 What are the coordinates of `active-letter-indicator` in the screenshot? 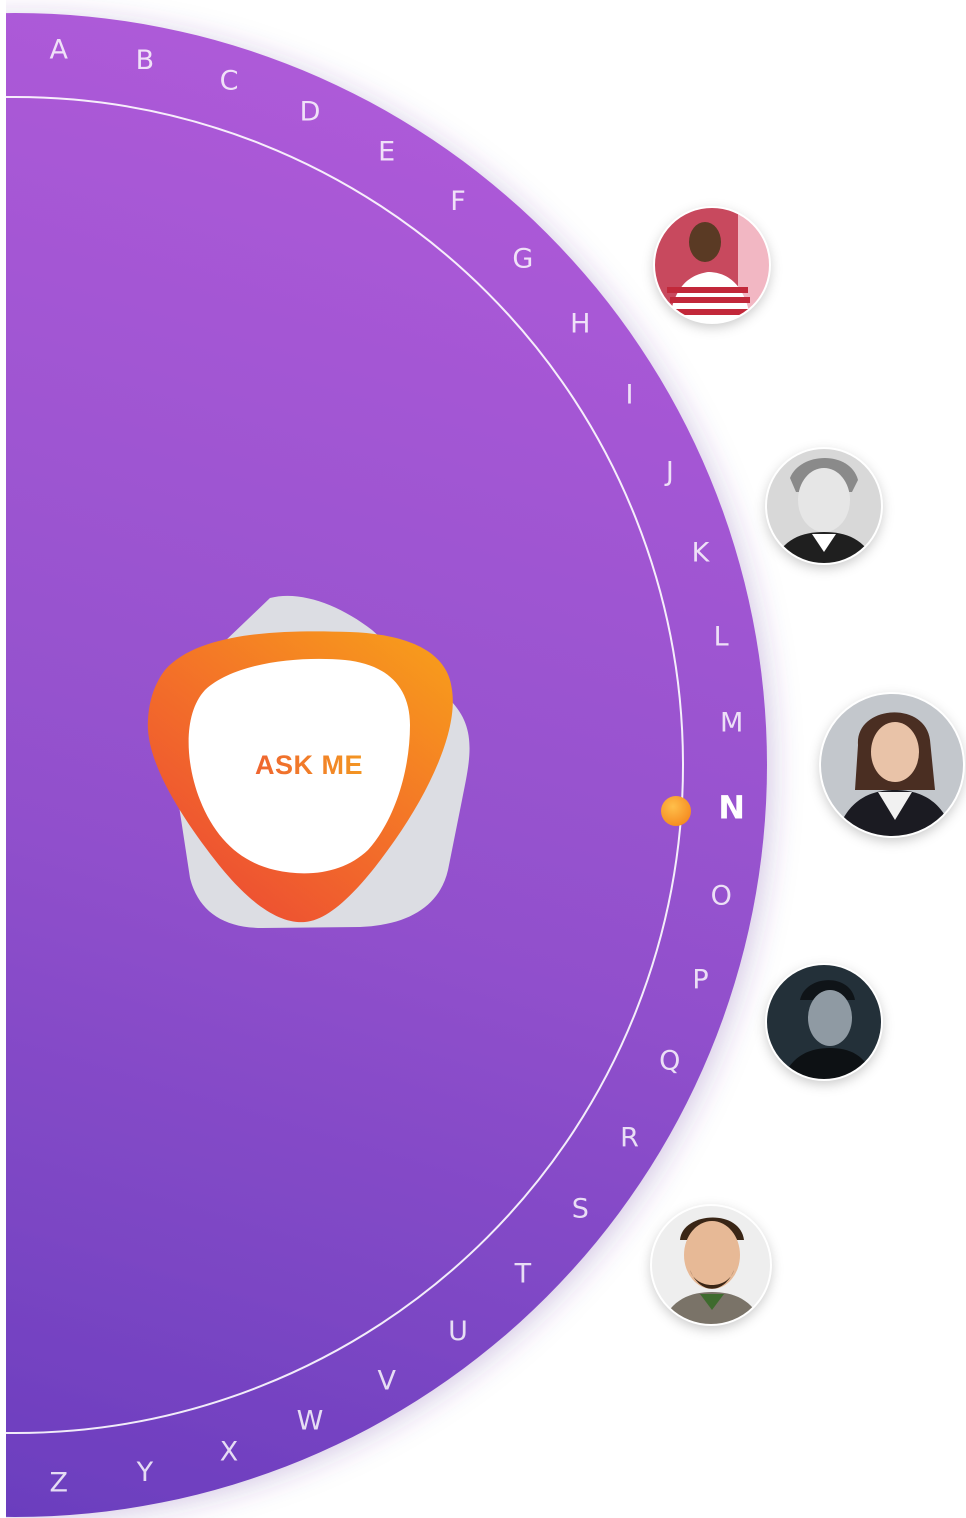 It's located at (676, 811).